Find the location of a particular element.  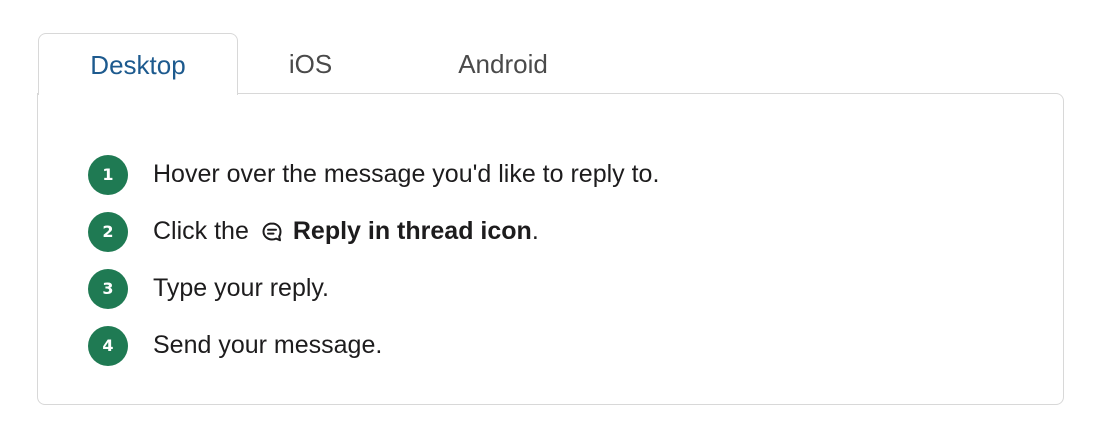

step-number: 1 is located at coordinates (108, 174).